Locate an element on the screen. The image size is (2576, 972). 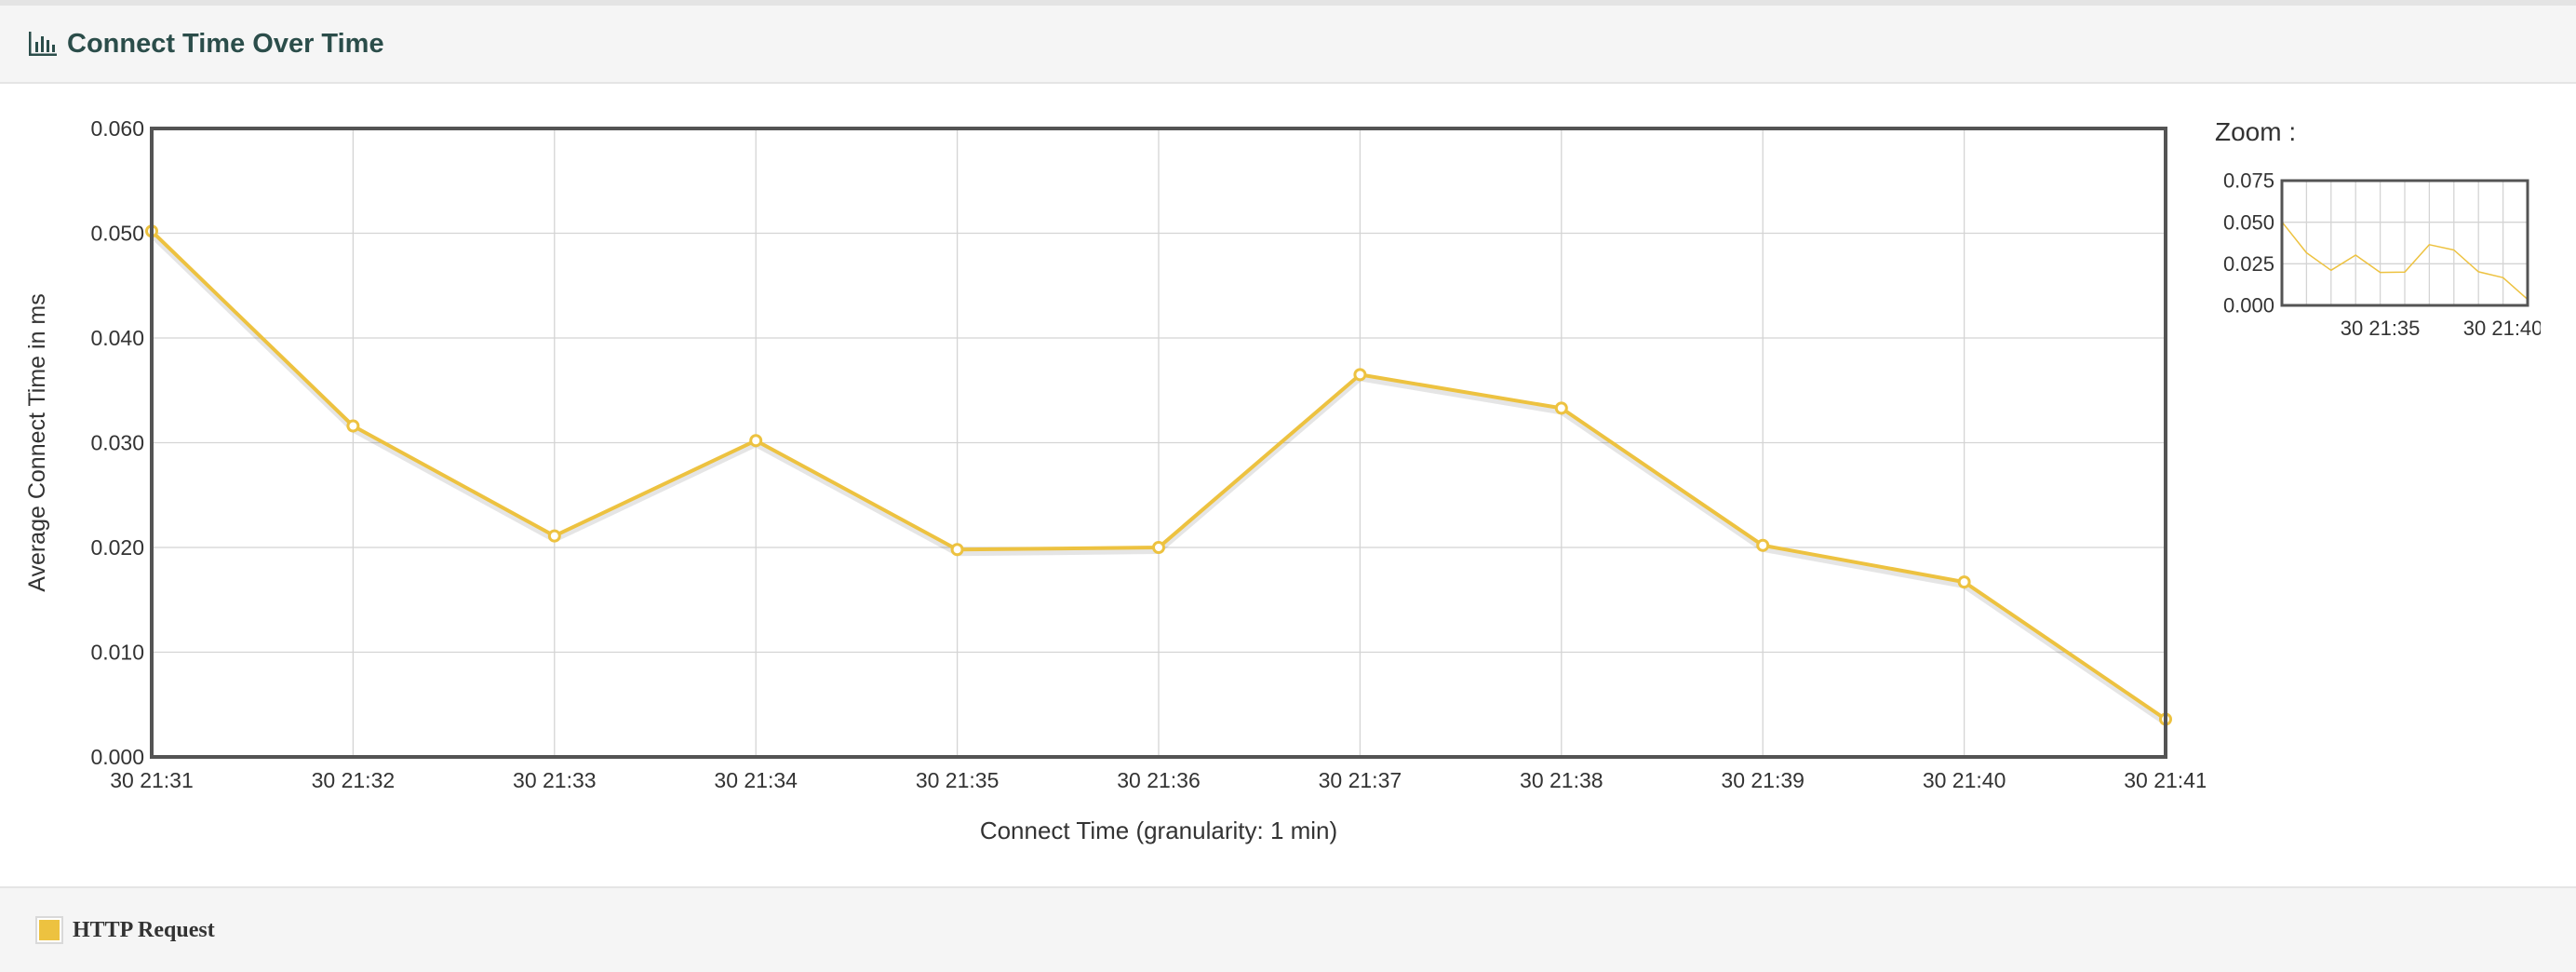
y-tick-label: 0.075 is located at coordinates (2248, 182).